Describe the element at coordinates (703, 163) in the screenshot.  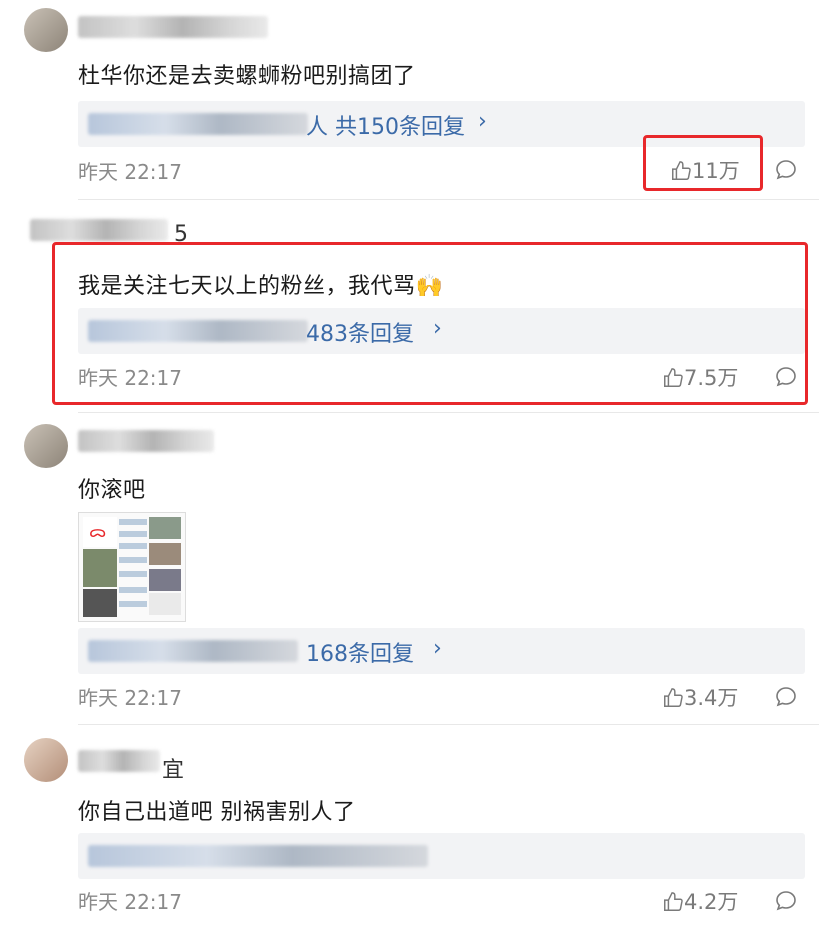
I see `highlight-box` at that location.